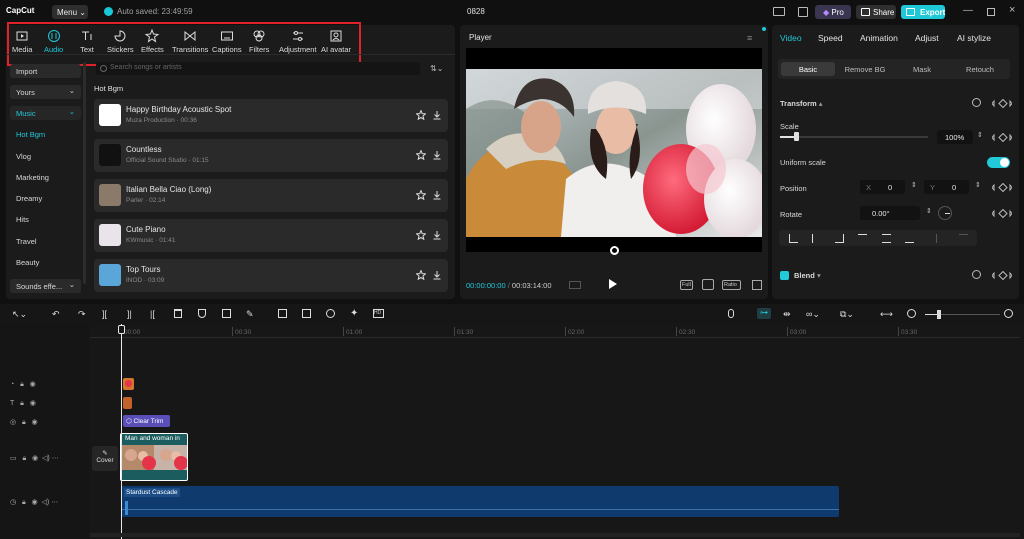 This screenshot has width=1024, height=539. What do you see at coordinates (82, 314) in the screenshot?
I see `redo-icon: ↷` at bounding box center [82, 314].